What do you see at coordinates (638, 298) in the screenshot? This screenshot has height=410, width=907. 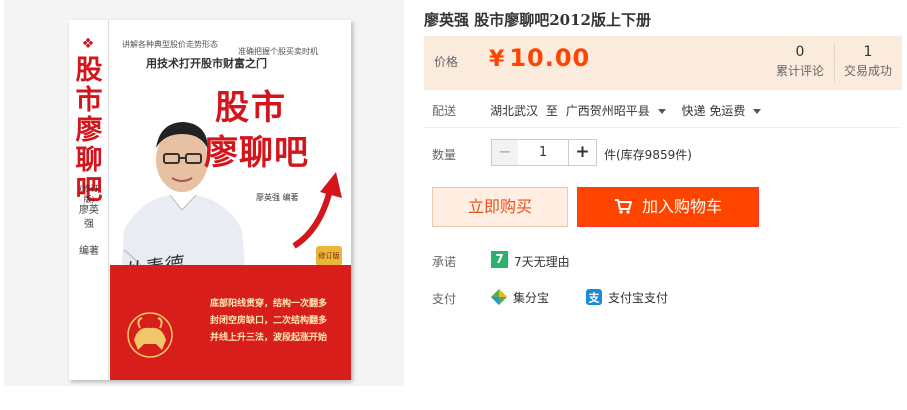 I see `payment-option-label: 支付宝支付` at bounding box center [638, 298].